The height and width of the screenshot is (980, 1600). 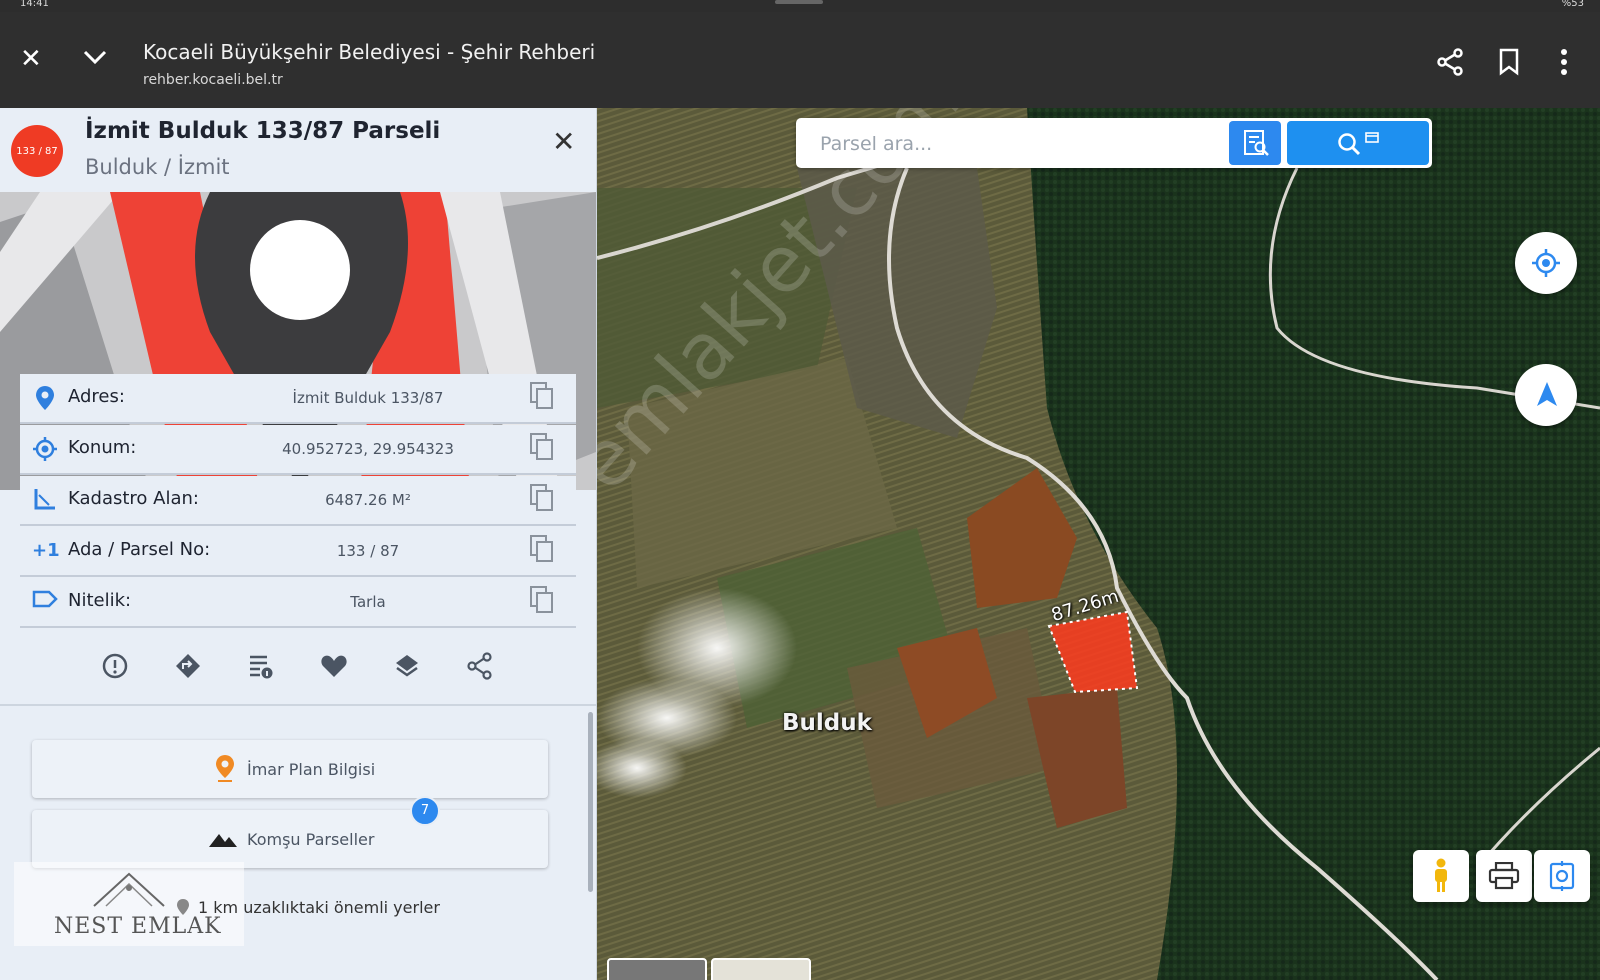 I want to click on area-ruler-icon, so click(x=45, y=500).